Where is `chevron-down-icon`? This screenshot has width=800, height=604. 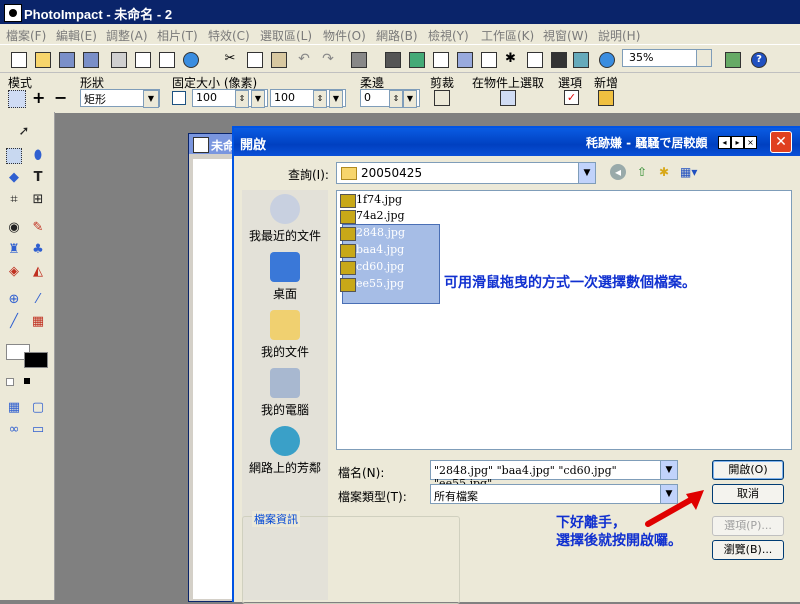 chevron-down-icon is located at coordinates (703, 58).